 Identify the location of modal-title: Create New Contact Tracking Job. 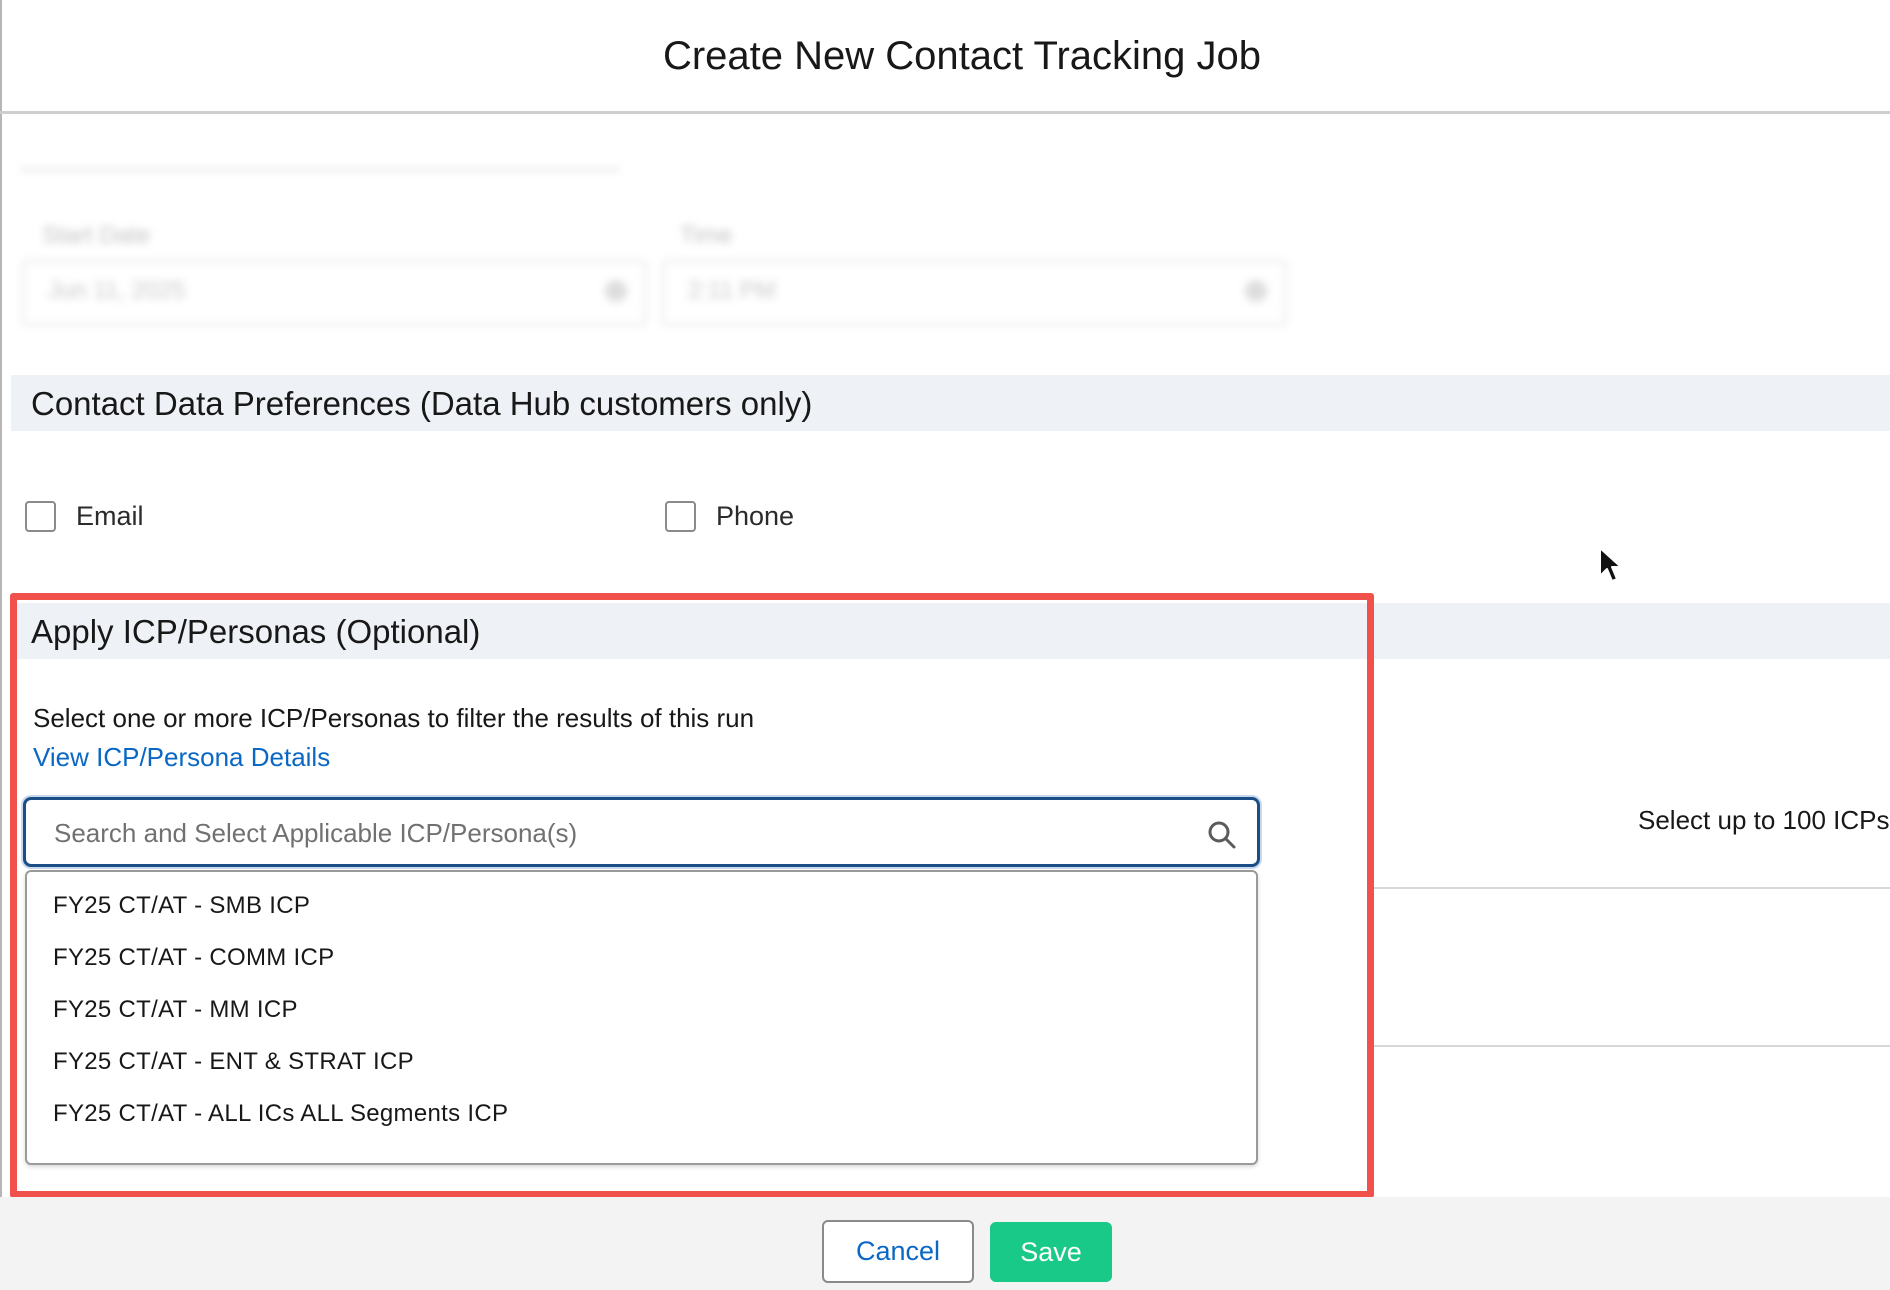
(962, 56).